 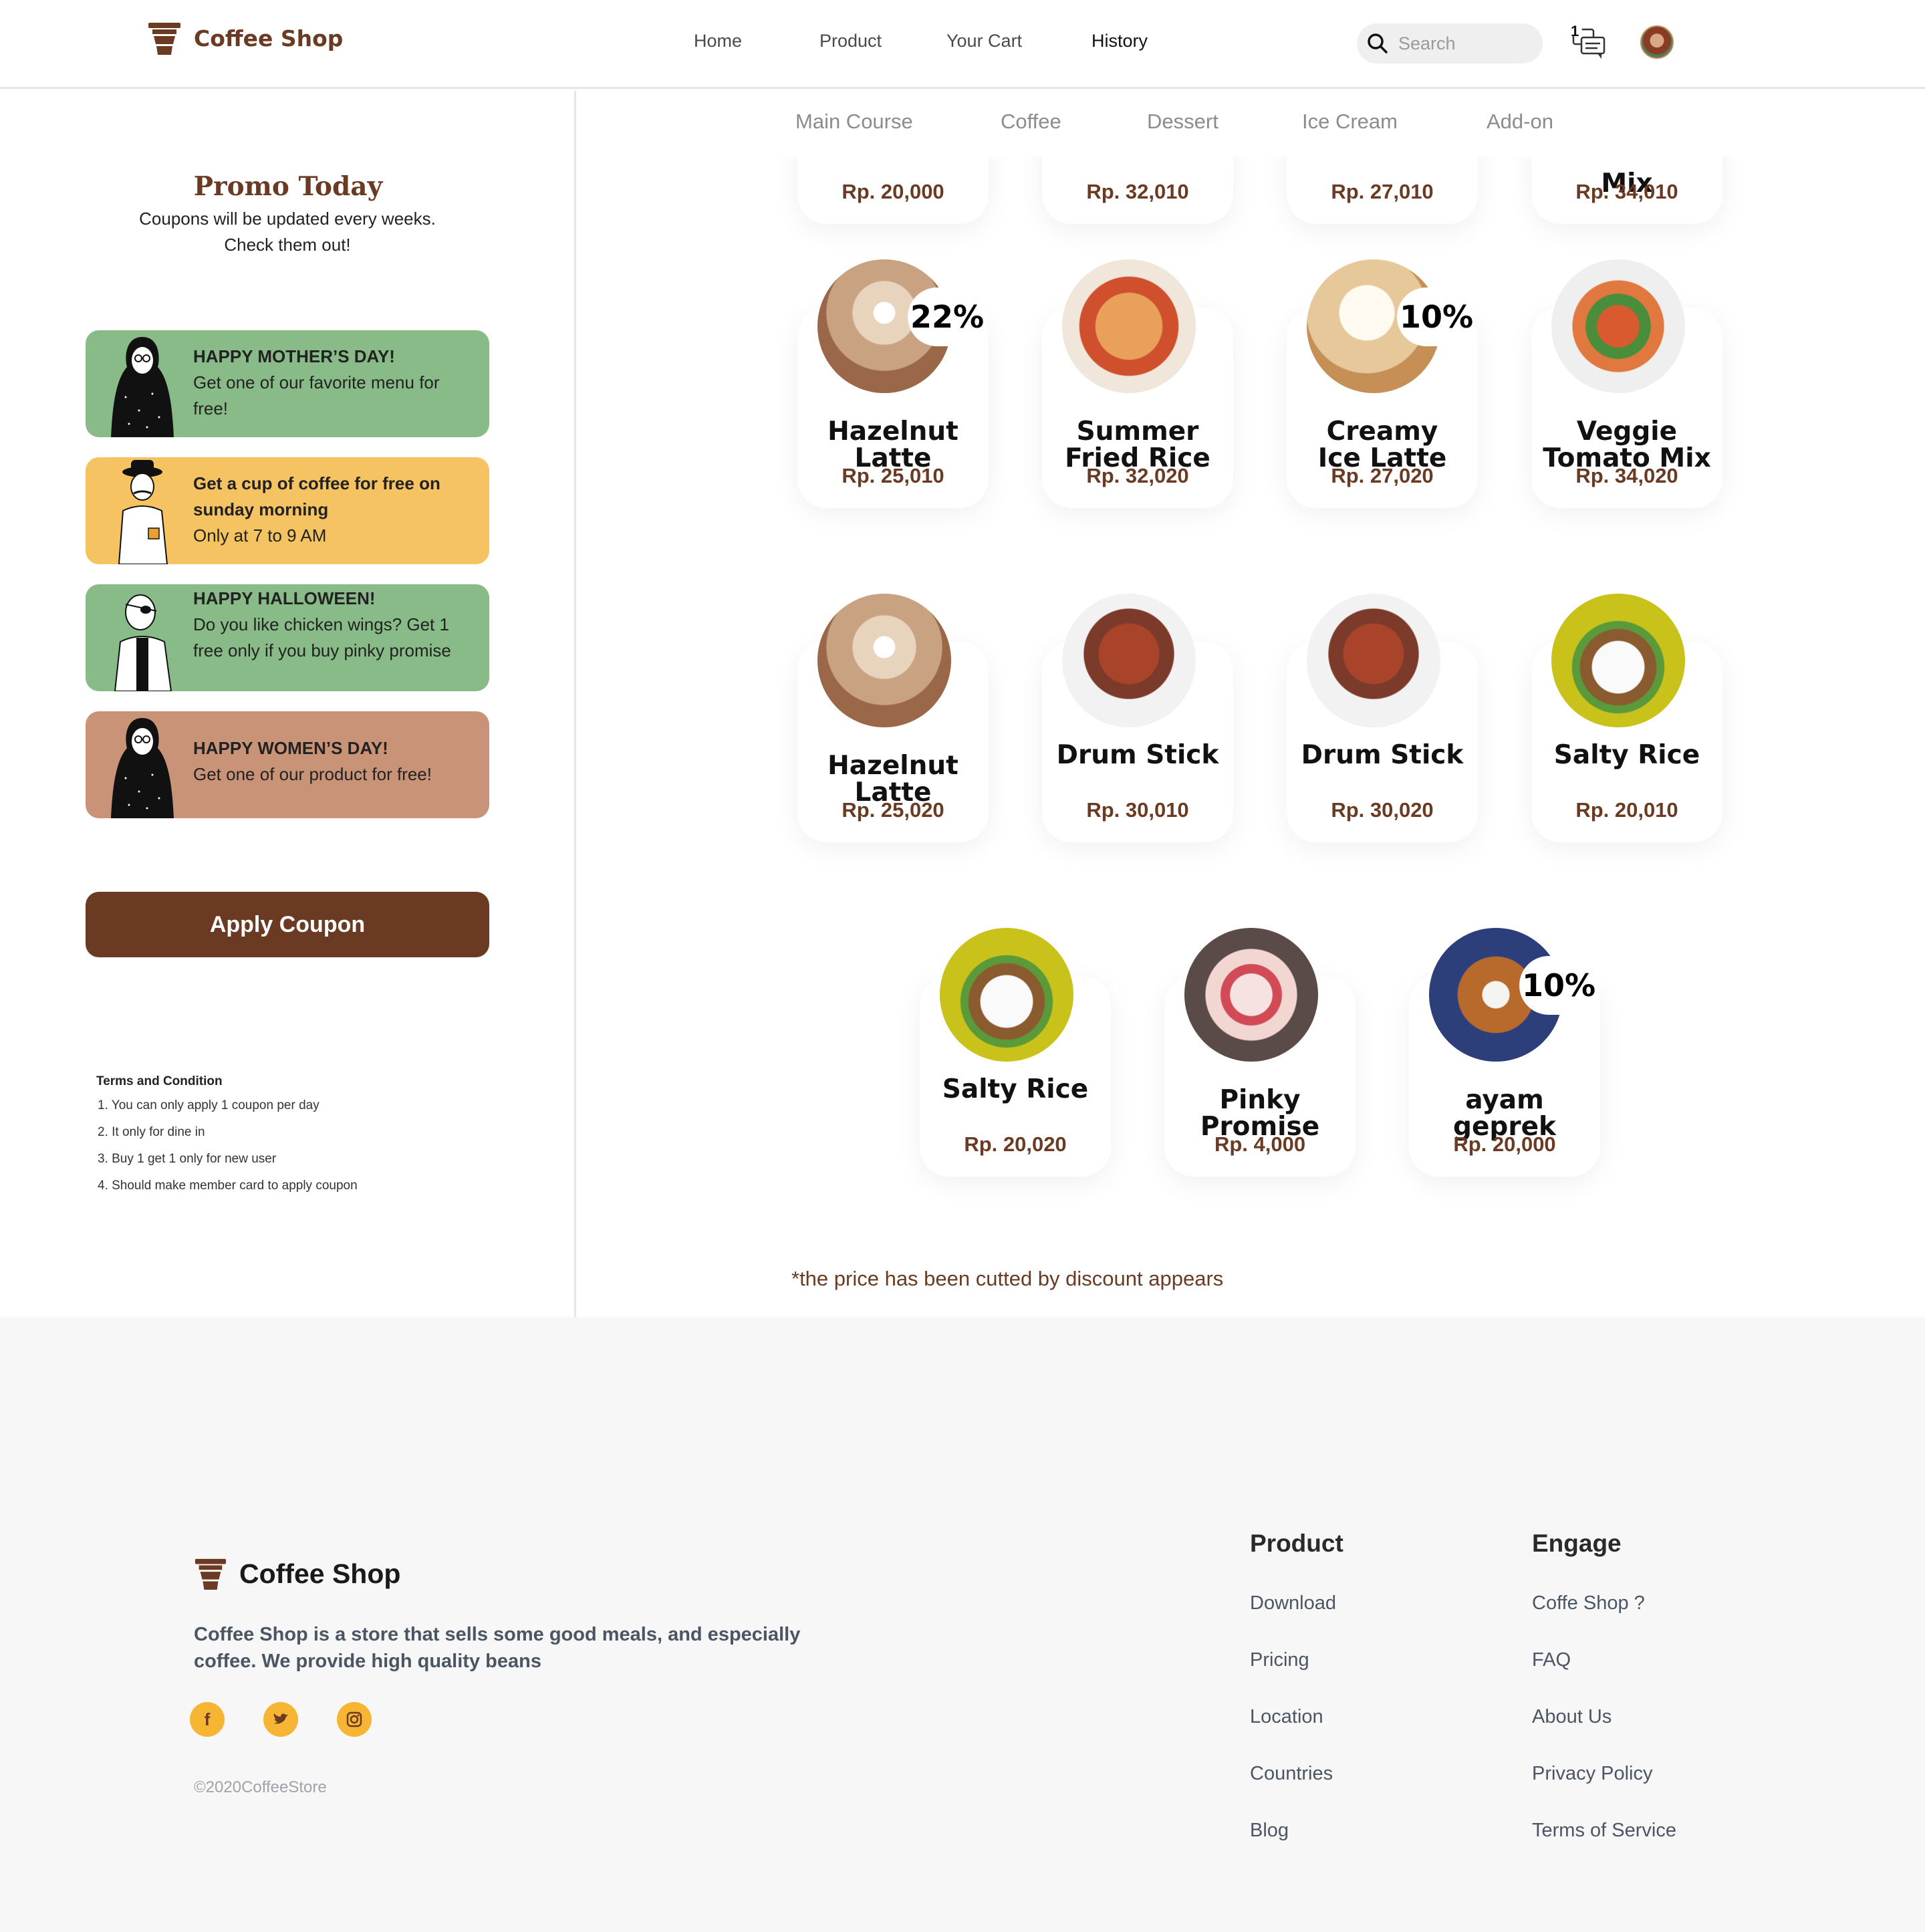 What do you see at coordinates (288, 186) in the screenshot?
I see `promo-title: Promo Today` at bounding box center [288, 186].